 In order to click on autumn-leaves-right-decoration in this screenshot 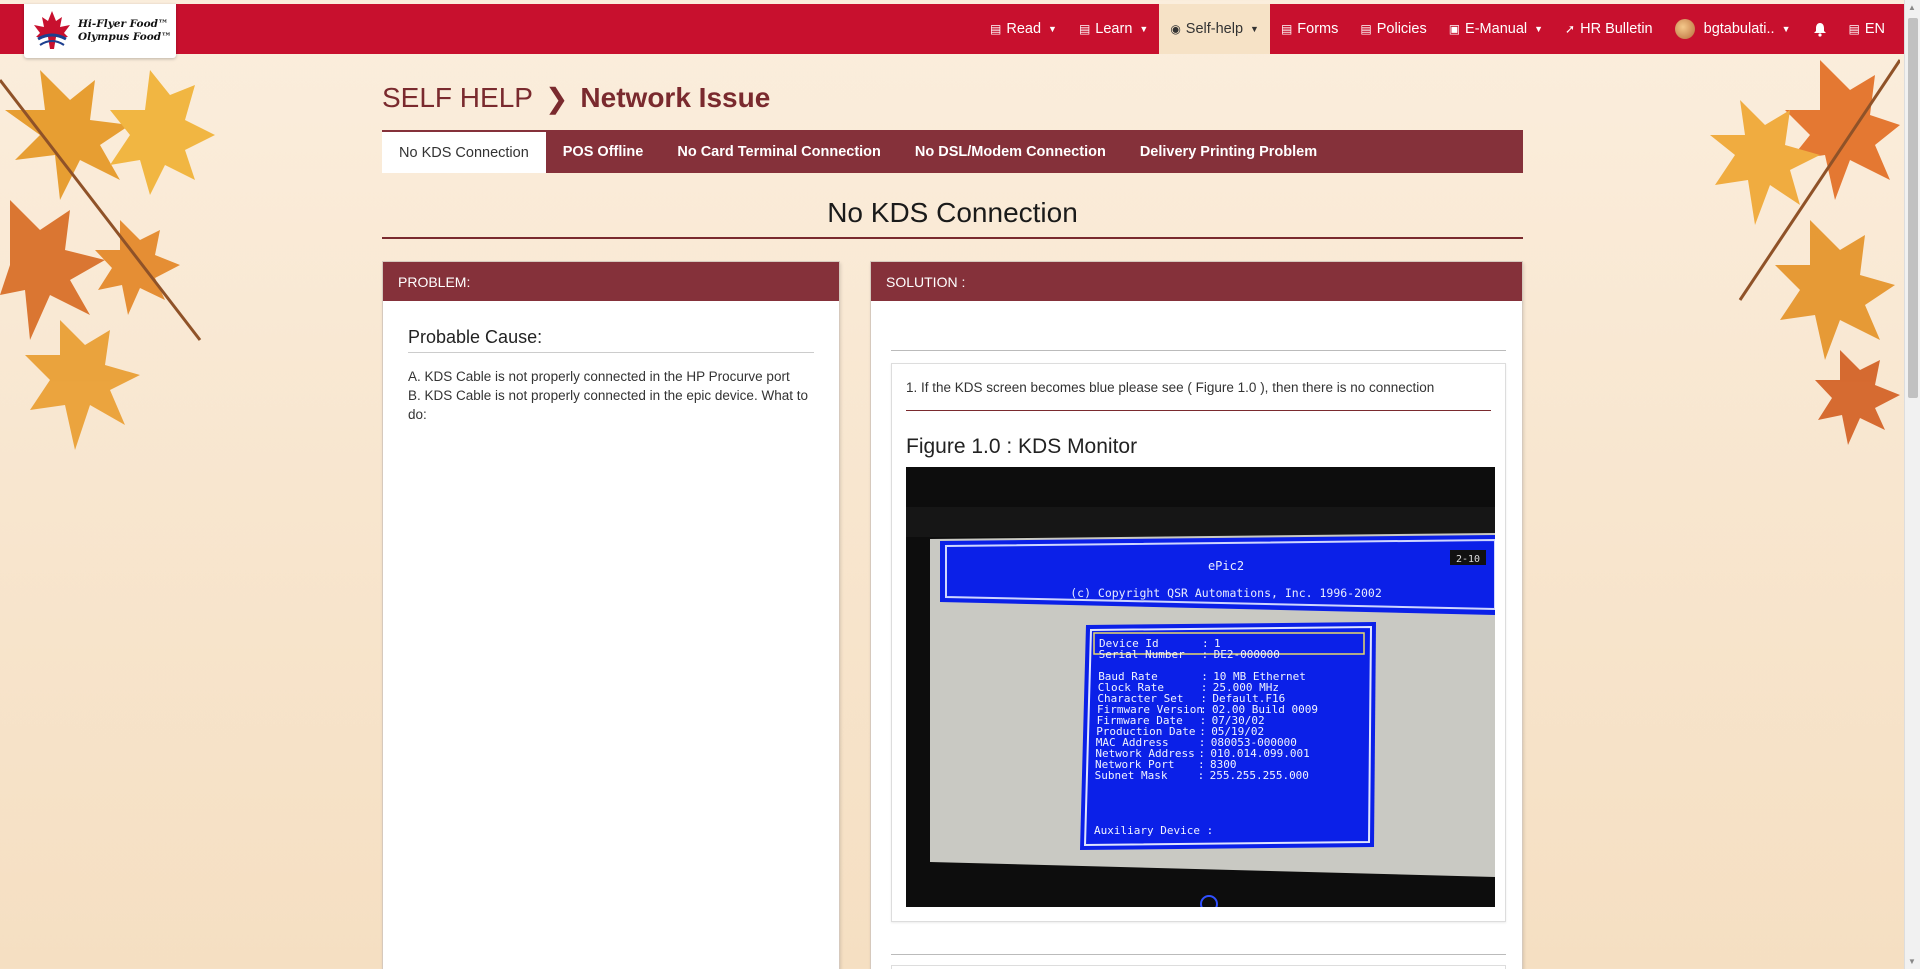, I will do `click(1805, 252)`.